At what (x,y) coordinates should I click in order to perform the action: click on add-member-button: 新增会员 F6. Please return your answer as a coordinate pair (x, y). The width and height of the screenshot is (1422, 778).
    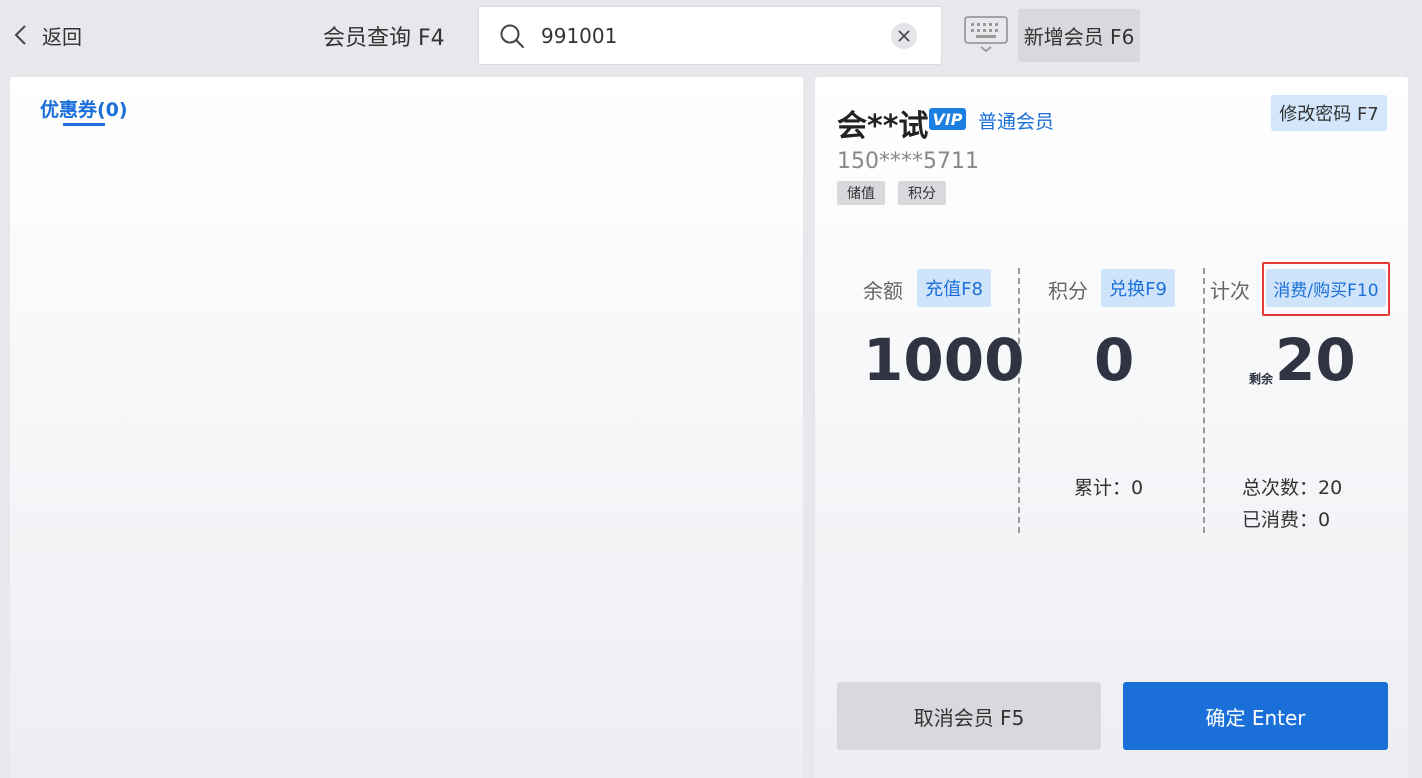
    Looking at the image, I should click on (1079, 35).